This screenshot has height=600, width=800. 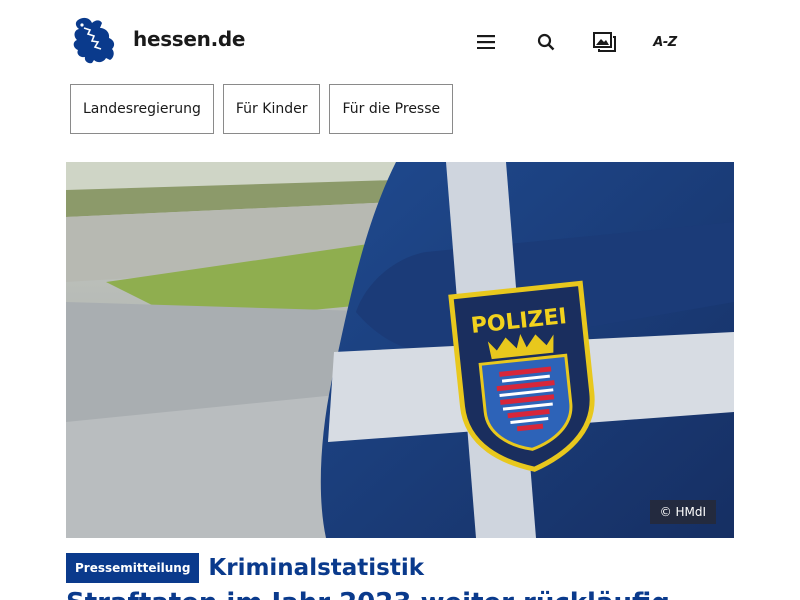 What do you see at coordinates (486, 42) in the screenshot?
I see `hamburger-menu-icon` at bounding box center [486, 42].